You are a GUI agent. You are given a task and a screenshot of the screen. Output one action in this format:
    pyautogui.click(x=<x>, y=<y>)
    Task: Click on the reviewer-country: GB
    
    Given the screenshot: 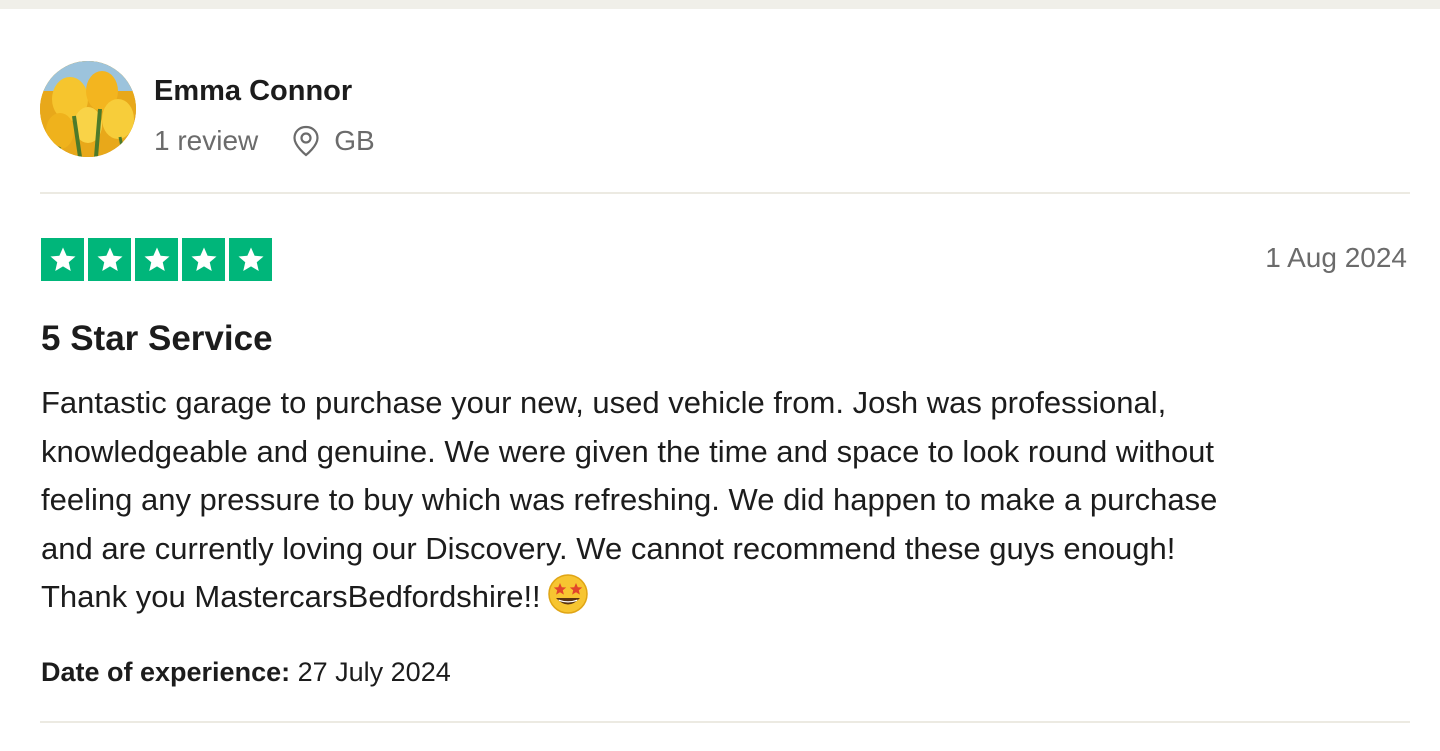 What is the action you would take?
    pyautogui.click(x=354, y=140)
    